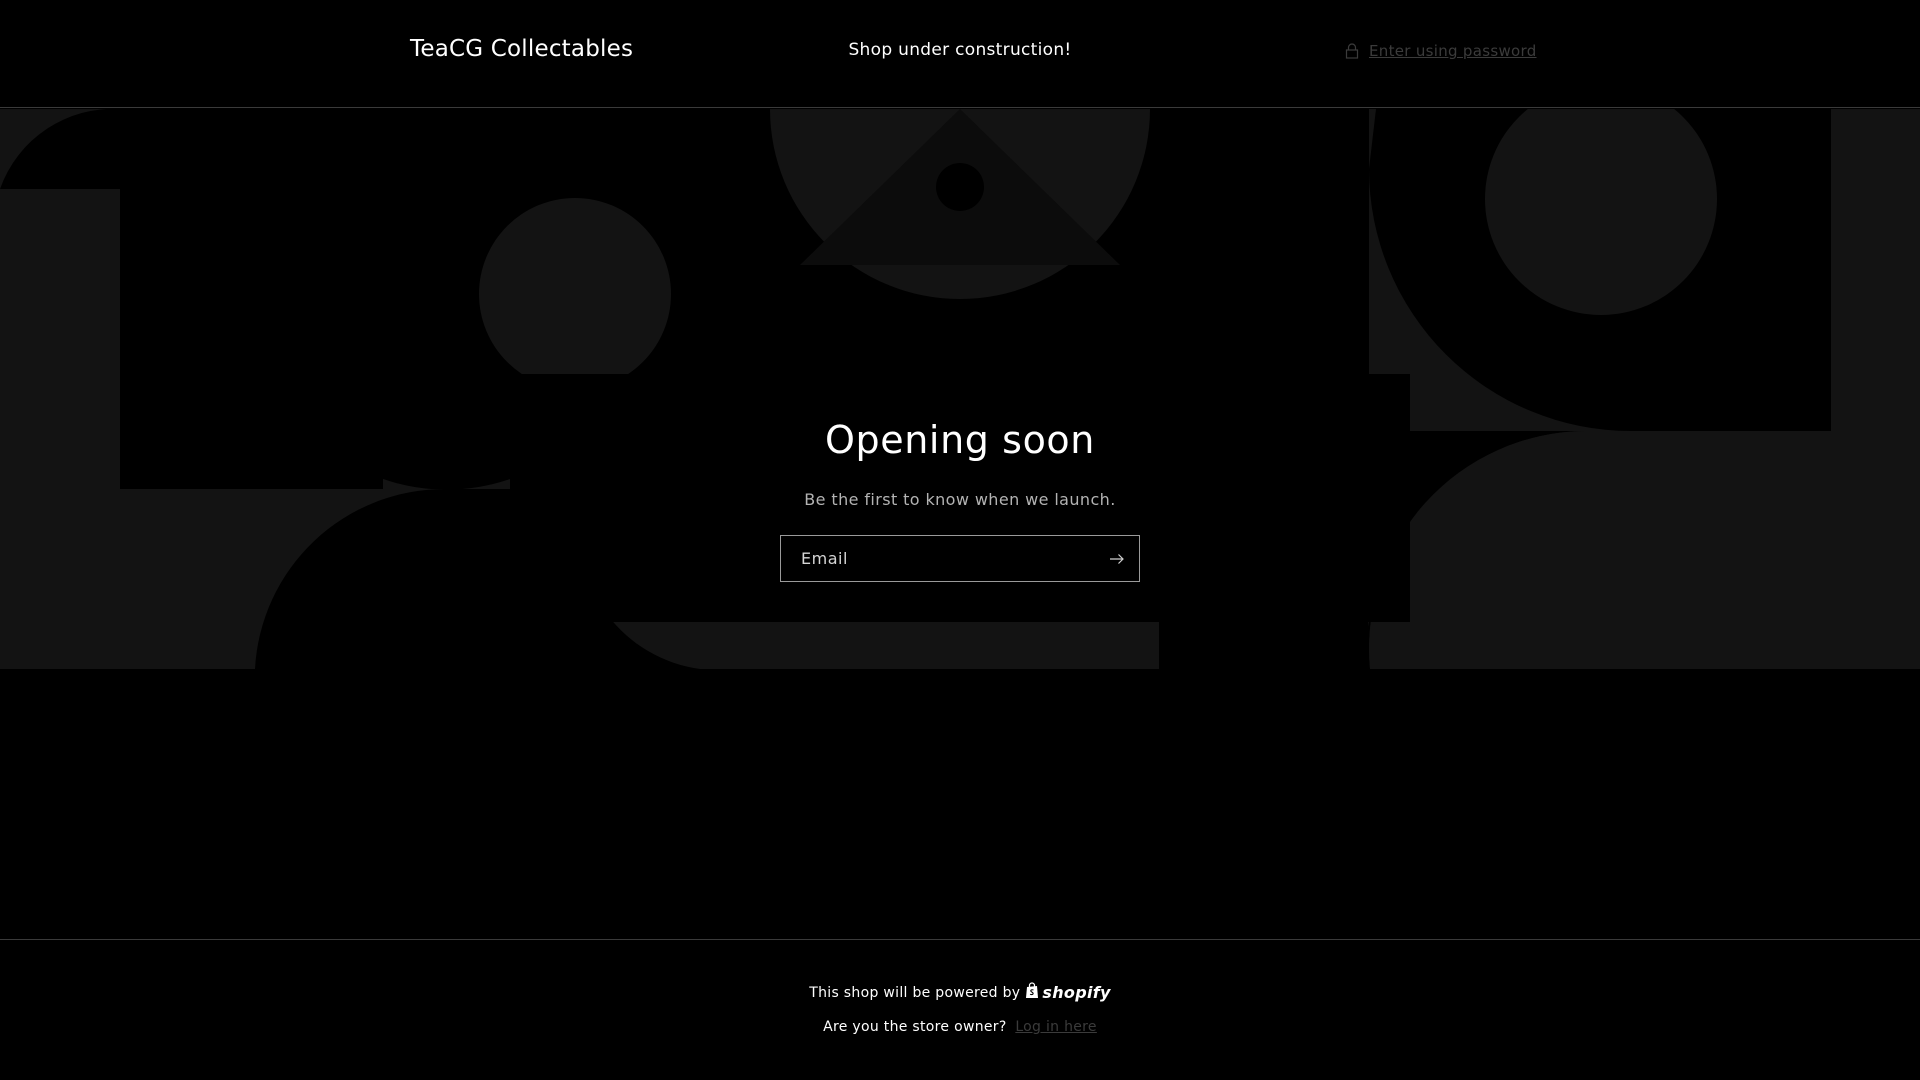 This screenshot has height=1080, width=1920. Describe the element at coordinates (1453, 51) in the screenshot. I see `enter-password-label: Enter using password` at that location.